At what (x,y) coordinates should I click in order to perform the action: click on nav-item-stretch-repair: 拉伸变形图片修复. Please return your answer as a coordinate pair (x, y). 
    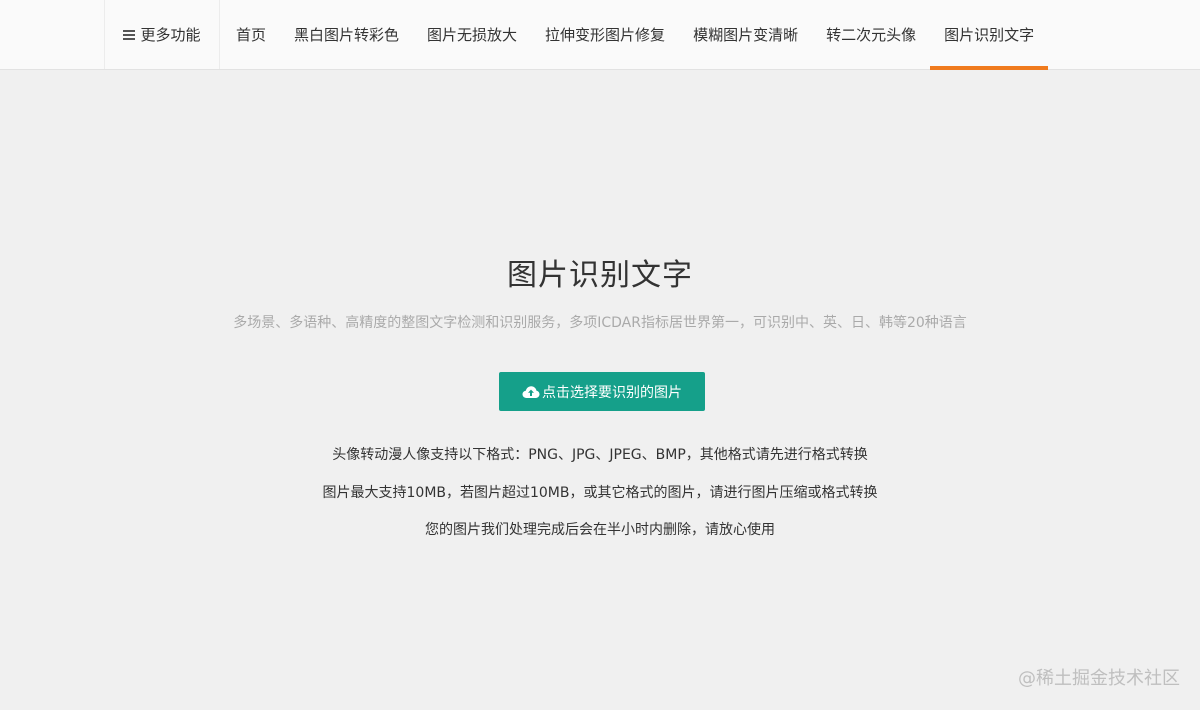
    Looking at the image, I should click on (605, 34).